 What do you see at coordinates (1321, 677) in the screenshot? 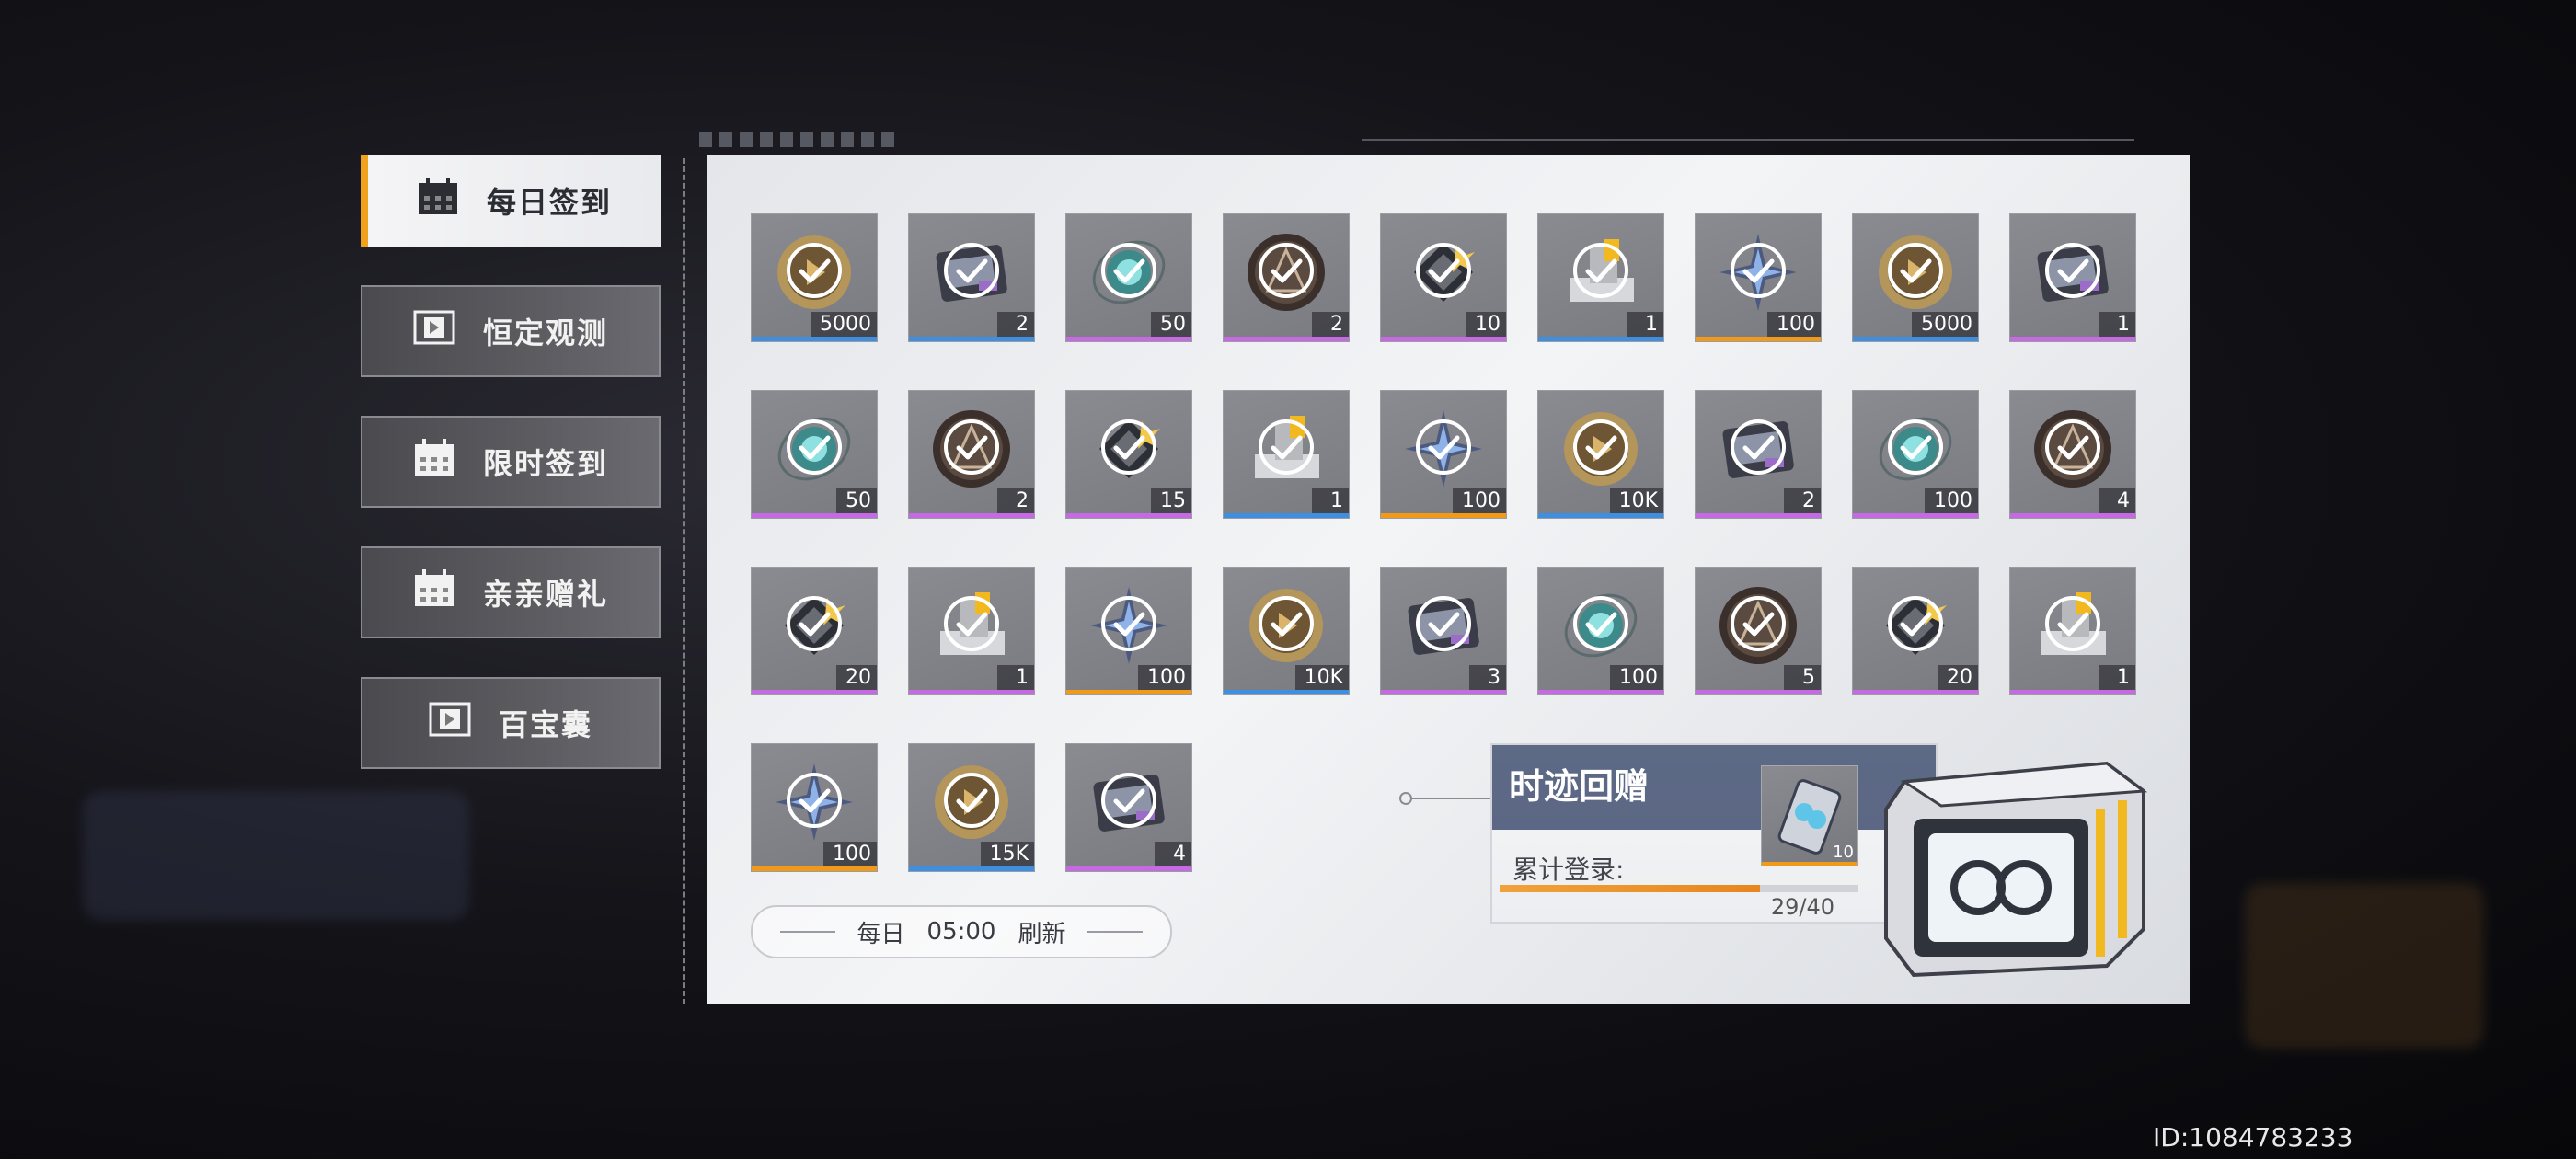
I see `reward-qty: 10K` at bounding box center [1321, 677].